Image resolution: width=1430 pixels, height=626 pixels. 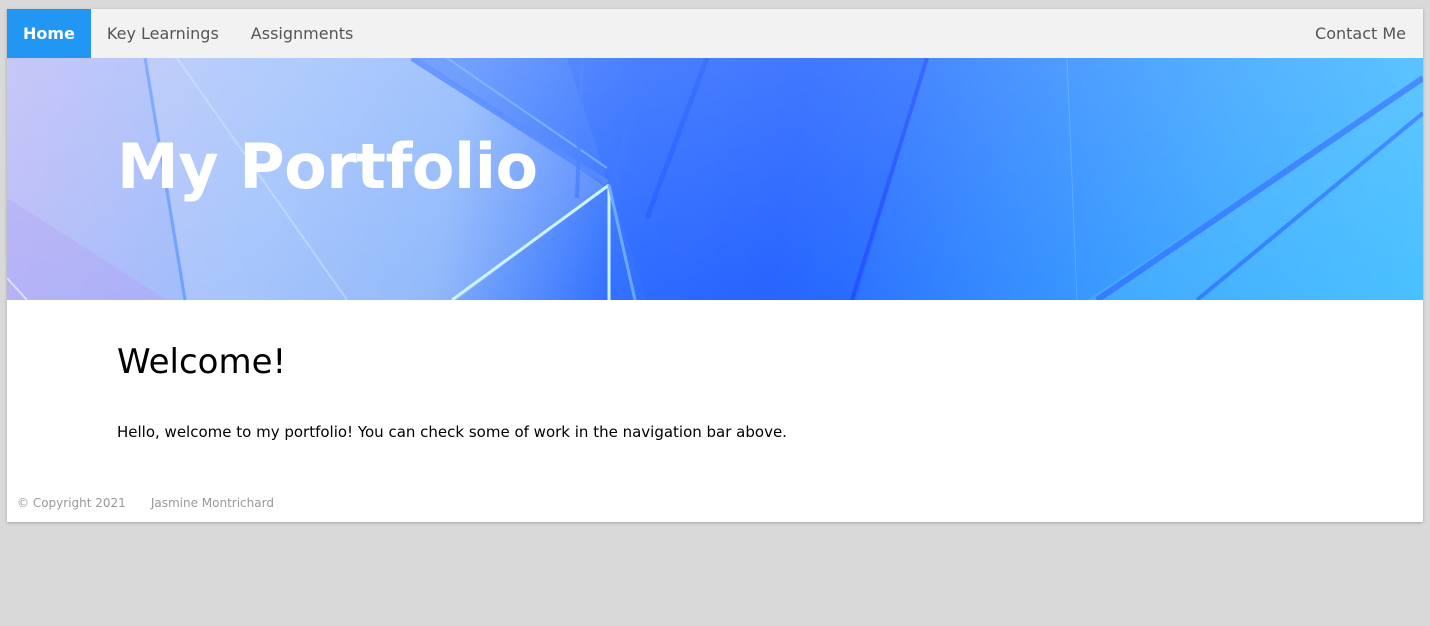 What do you see at coordinates (49, 33) in the screenshot?
I see `nav-home-link: Home` at bounding box center [49, 33].